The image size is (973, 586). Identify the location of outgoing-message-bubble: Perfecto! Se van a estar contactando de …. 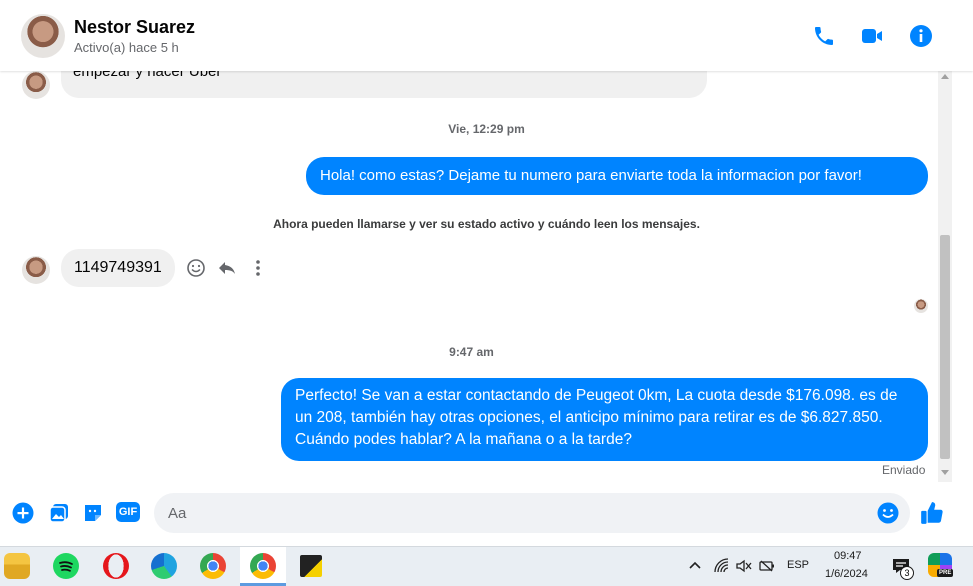
(604, 419).